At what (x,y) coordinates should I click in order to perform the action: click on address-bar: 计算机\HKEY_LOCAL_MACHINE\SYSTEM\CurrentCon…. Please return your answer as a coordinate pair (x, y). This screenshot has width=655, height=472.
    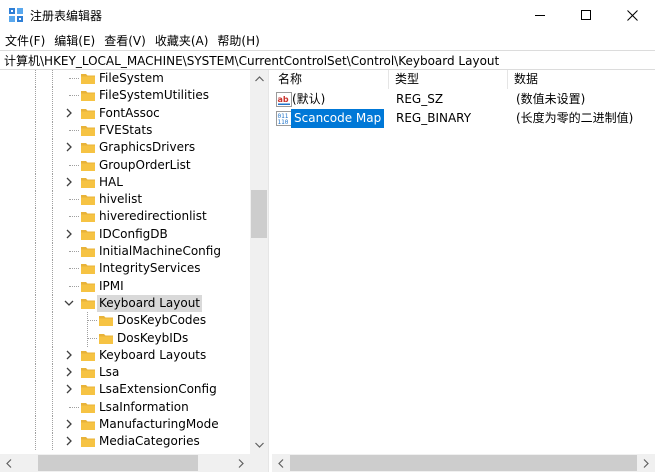
    Looking at the image, I should click on (327, 60).